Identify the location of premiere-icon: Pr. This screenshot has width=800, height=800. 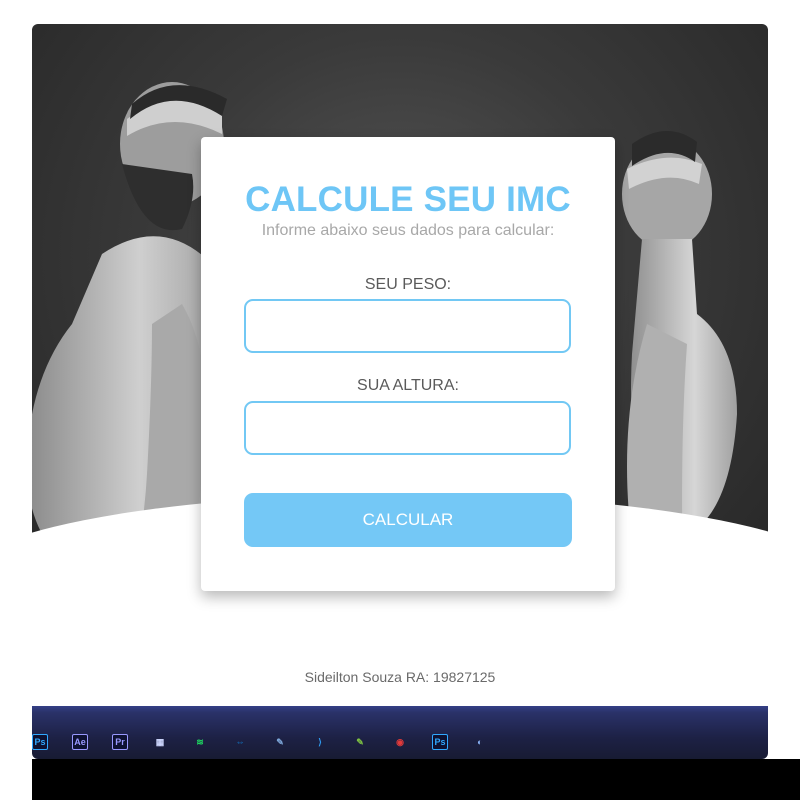
(120, 742).